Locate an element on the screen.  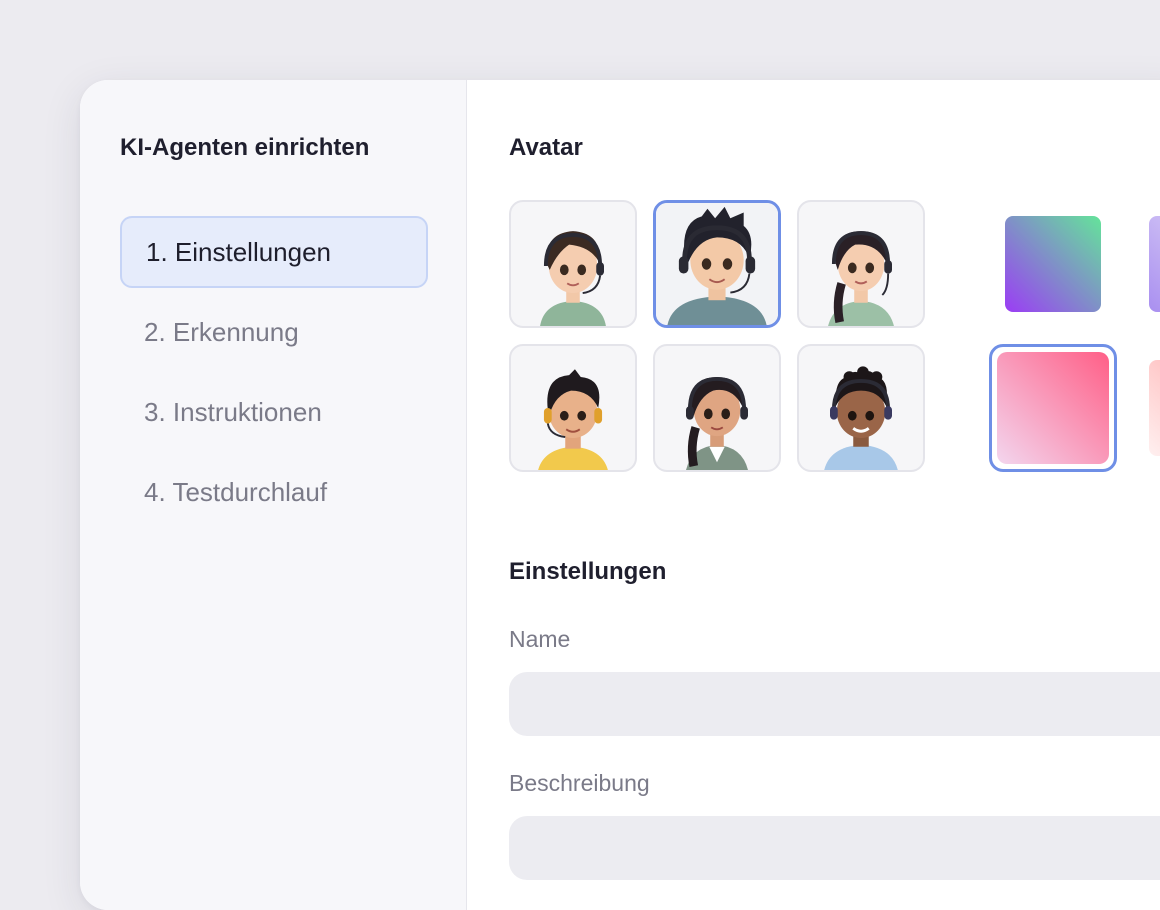
avatar-grid is located at coordinates (719, 336).